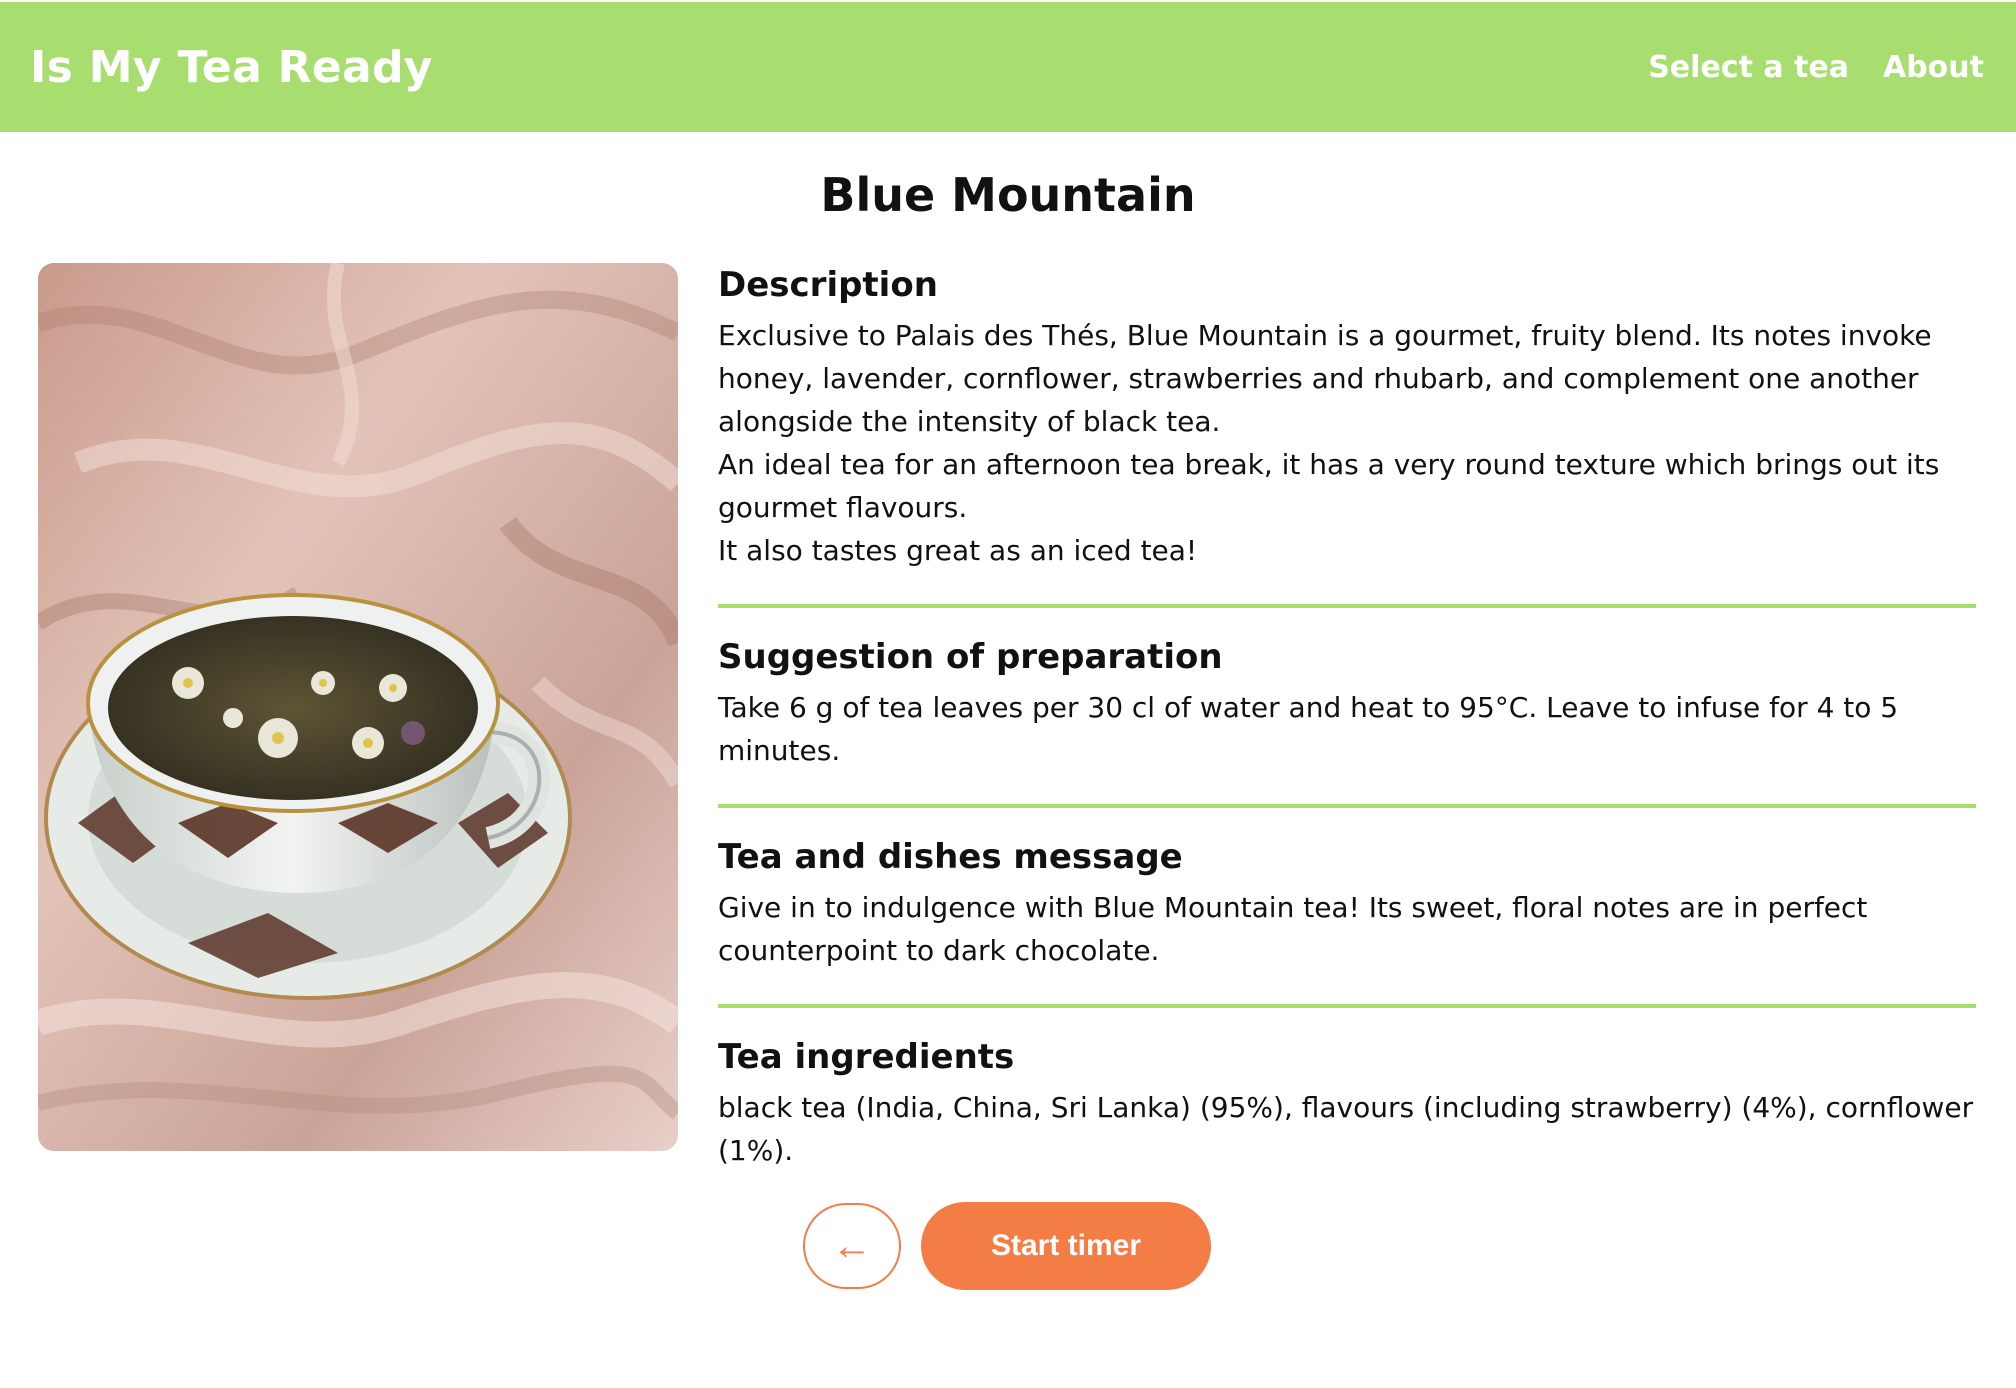 Image resolution: width=2016 pixels, height=1388 pixels. What do you see at coordinates (950, 857) in the screenshot?
I see `section-heading: Tea and dishes message` at bounding box center [950, 857].